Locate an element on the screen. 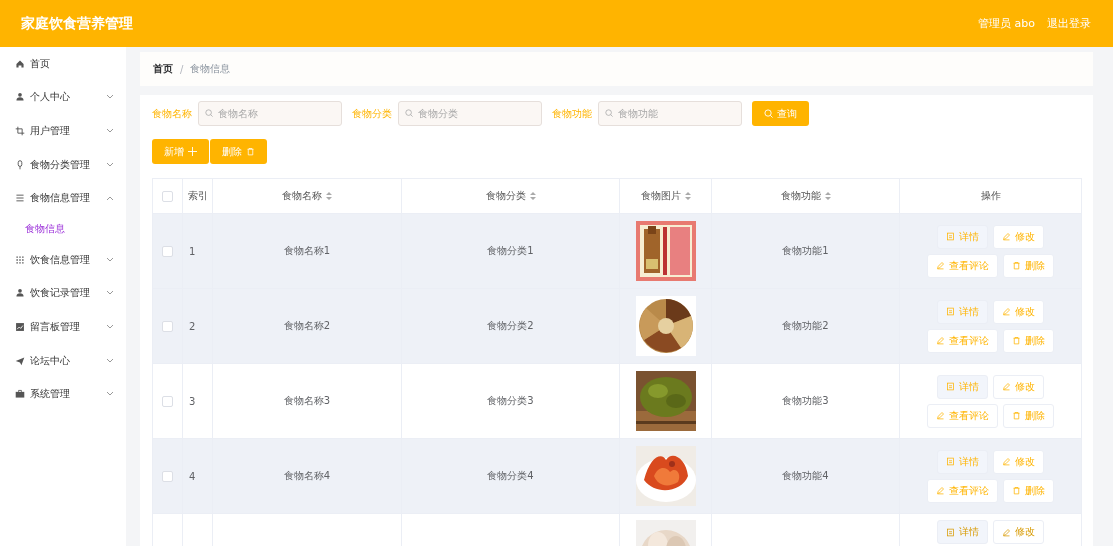 Image resolution: width=1113 pixels, height=546 pixels. sidebar-item: 首页 is located at coordinates (72, 63).